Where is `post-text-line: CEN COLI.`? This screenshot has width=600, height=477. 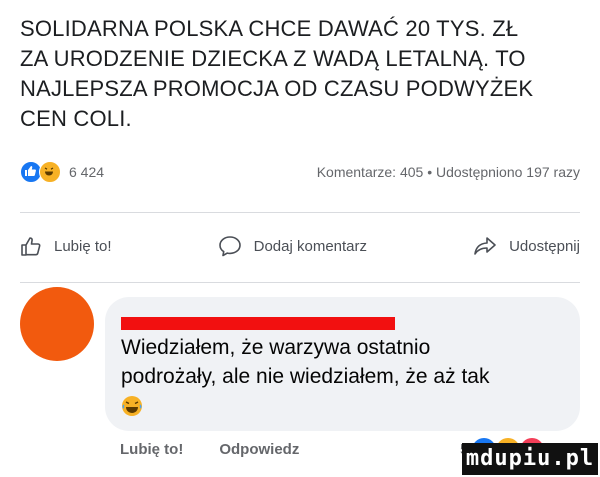 post-text-line: CEN COLI. is located at coordinates (76, 118).